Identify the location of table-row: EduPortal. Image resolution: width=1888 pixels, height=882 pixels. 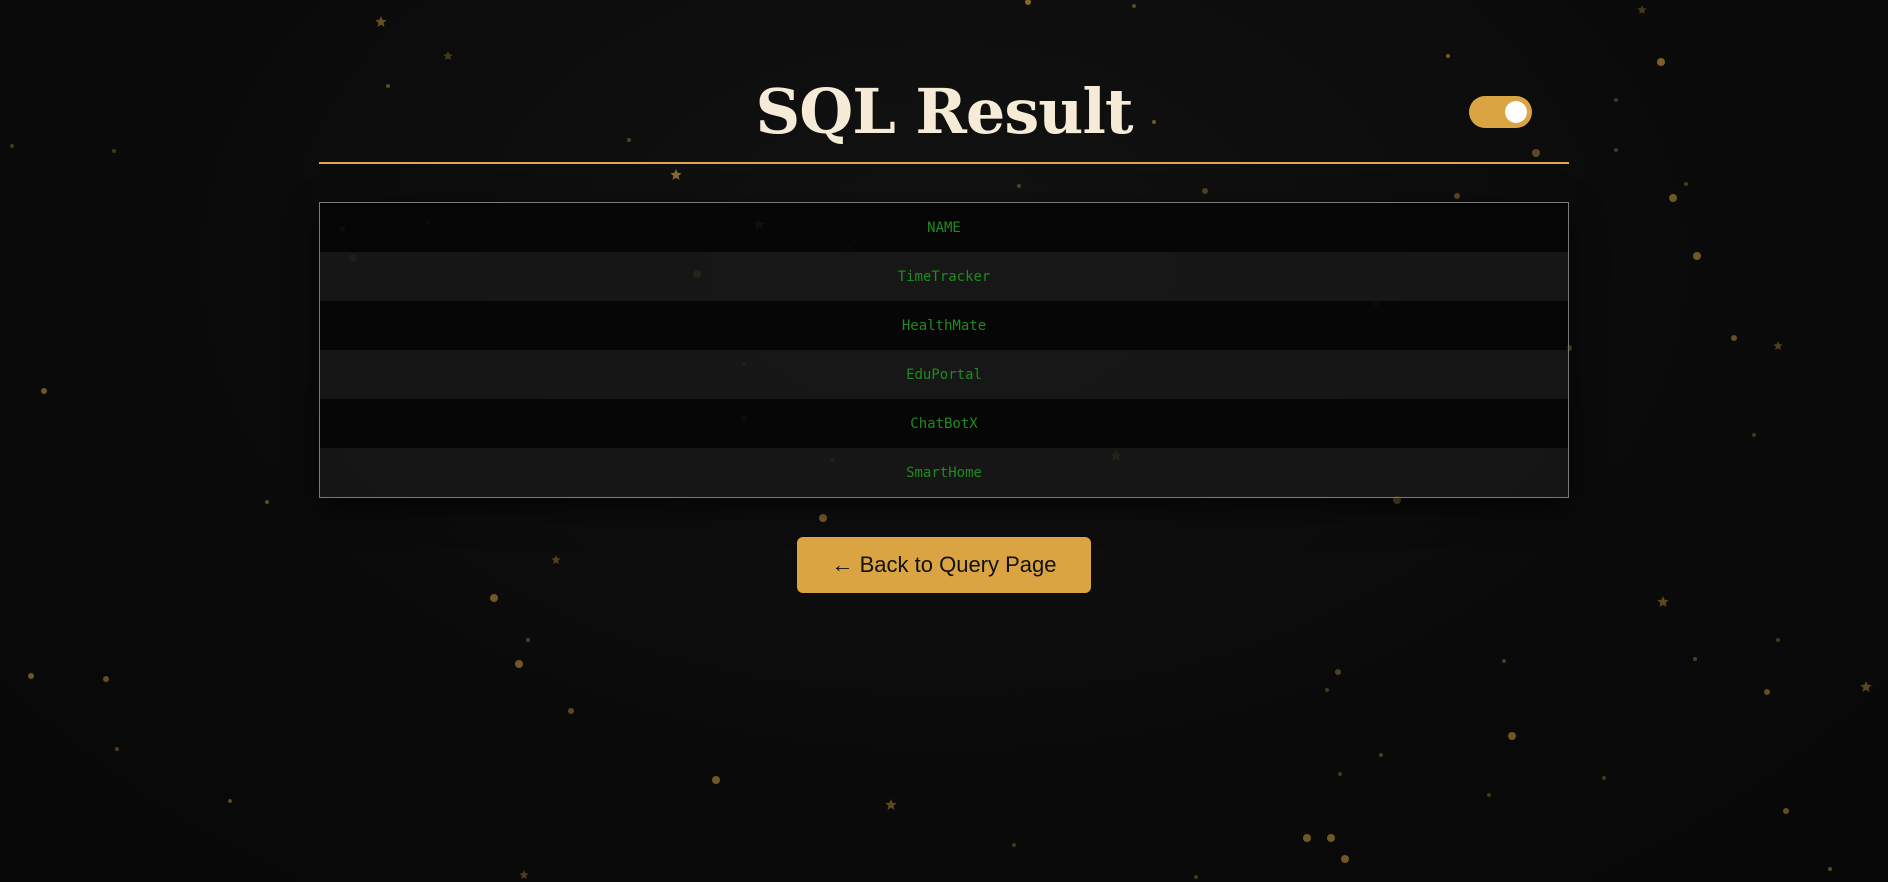
(944, 374).